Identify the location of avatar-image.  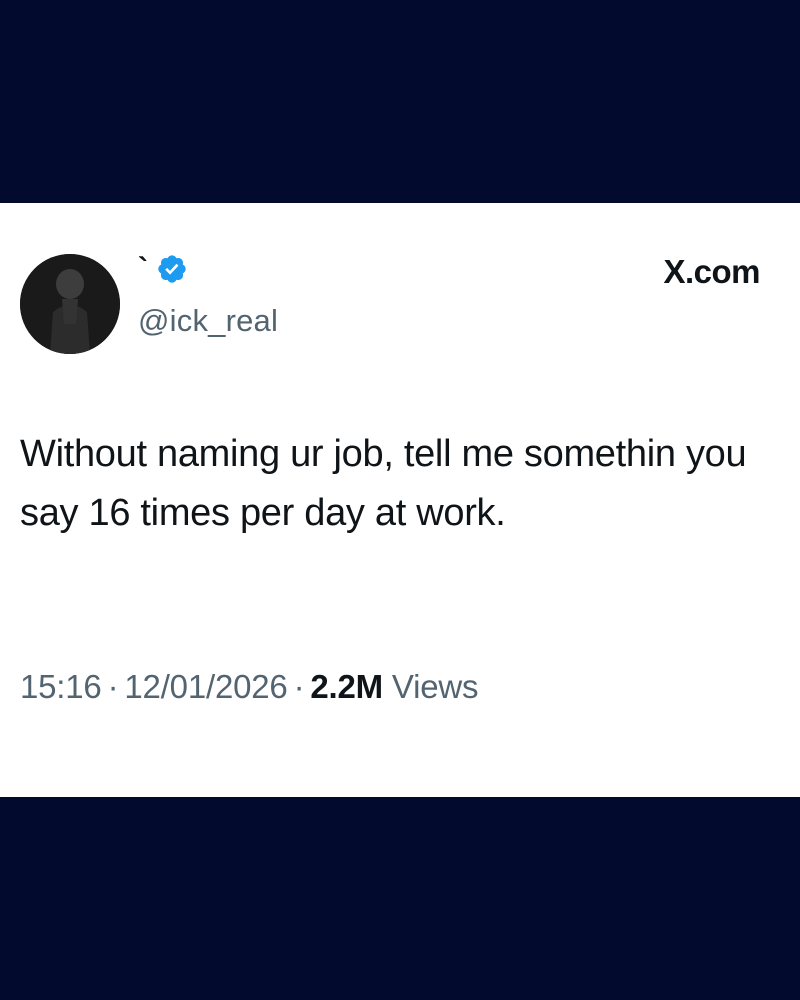
(70, 304).